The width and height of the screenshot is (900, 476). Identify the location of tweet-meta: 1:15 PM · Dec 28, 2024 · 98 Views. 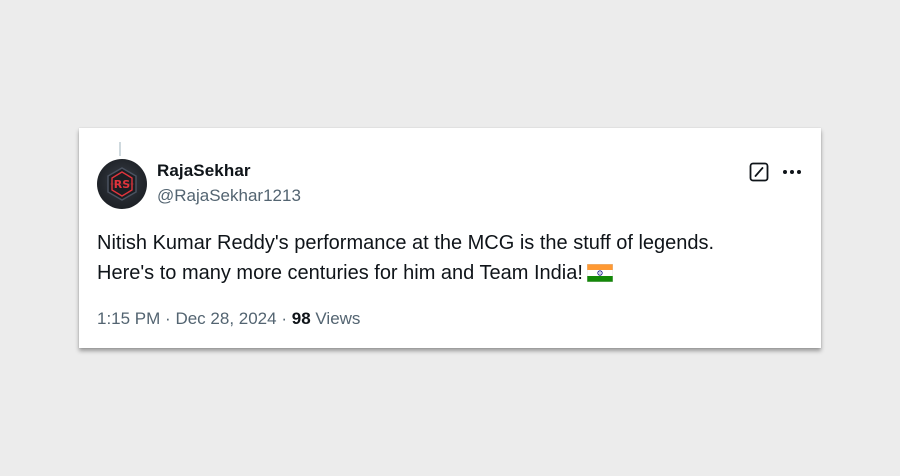
(228, 319).